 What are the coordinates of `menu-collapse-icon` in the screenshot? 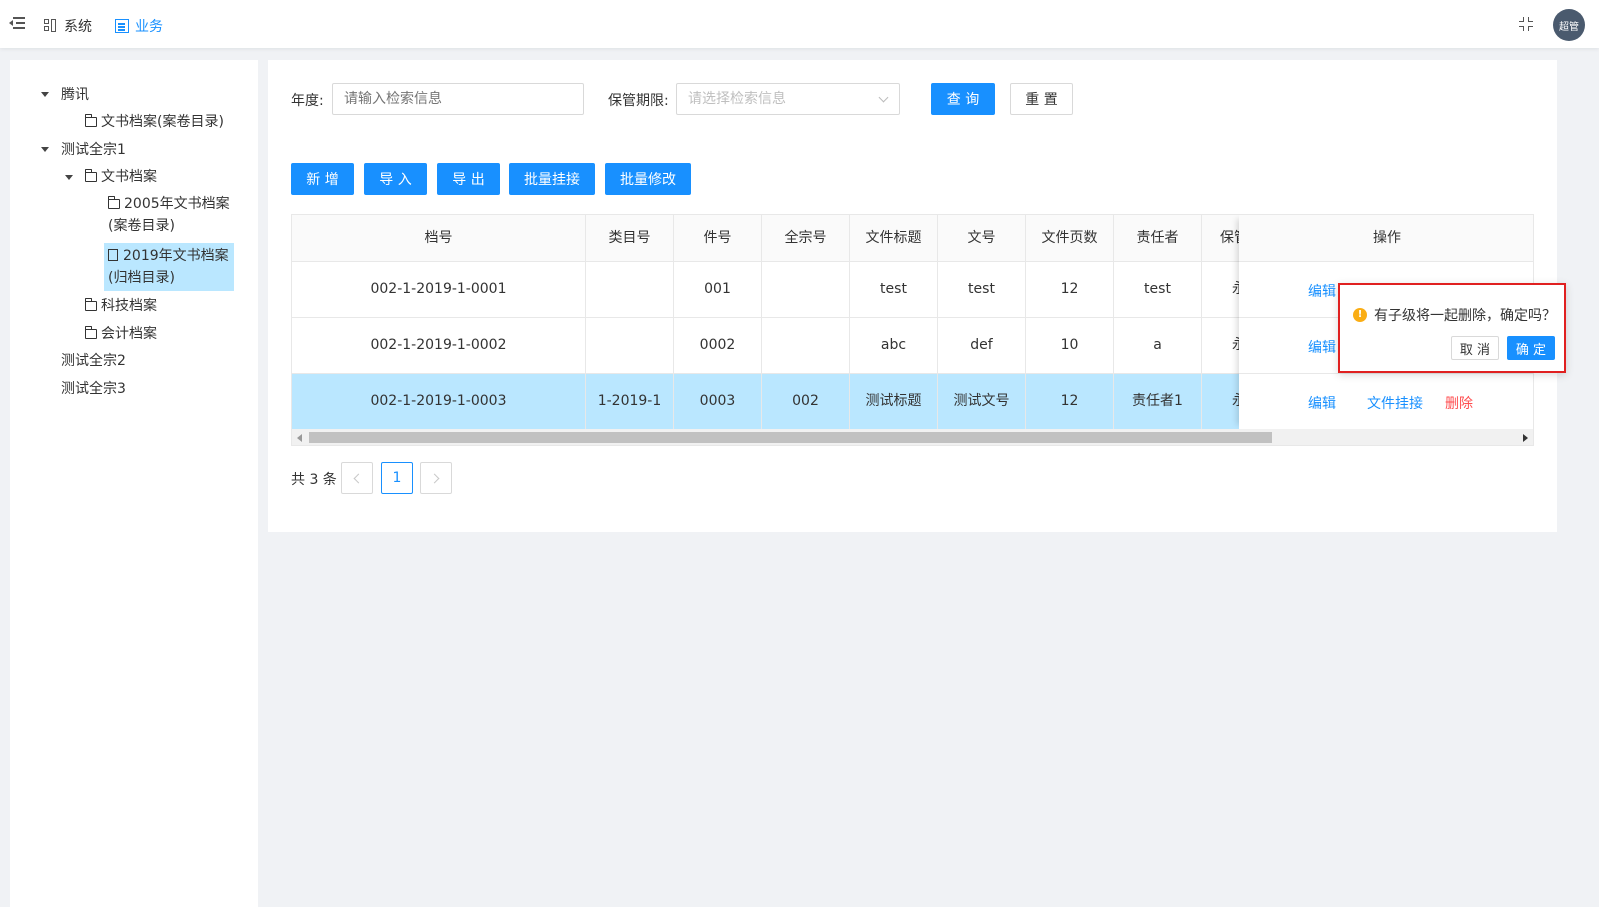 It's located at (17, 23).